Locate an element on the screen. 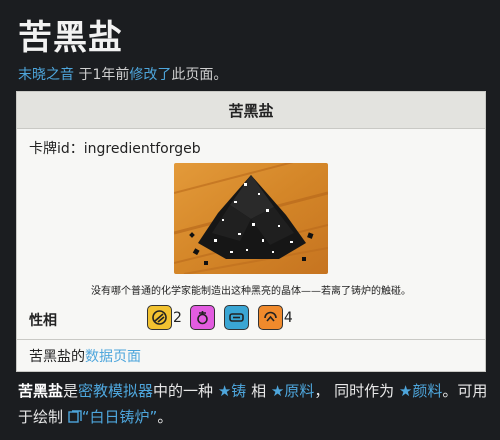 The image size is (500, 440). knock-aspect-icon is located at coordinates (236, 317).